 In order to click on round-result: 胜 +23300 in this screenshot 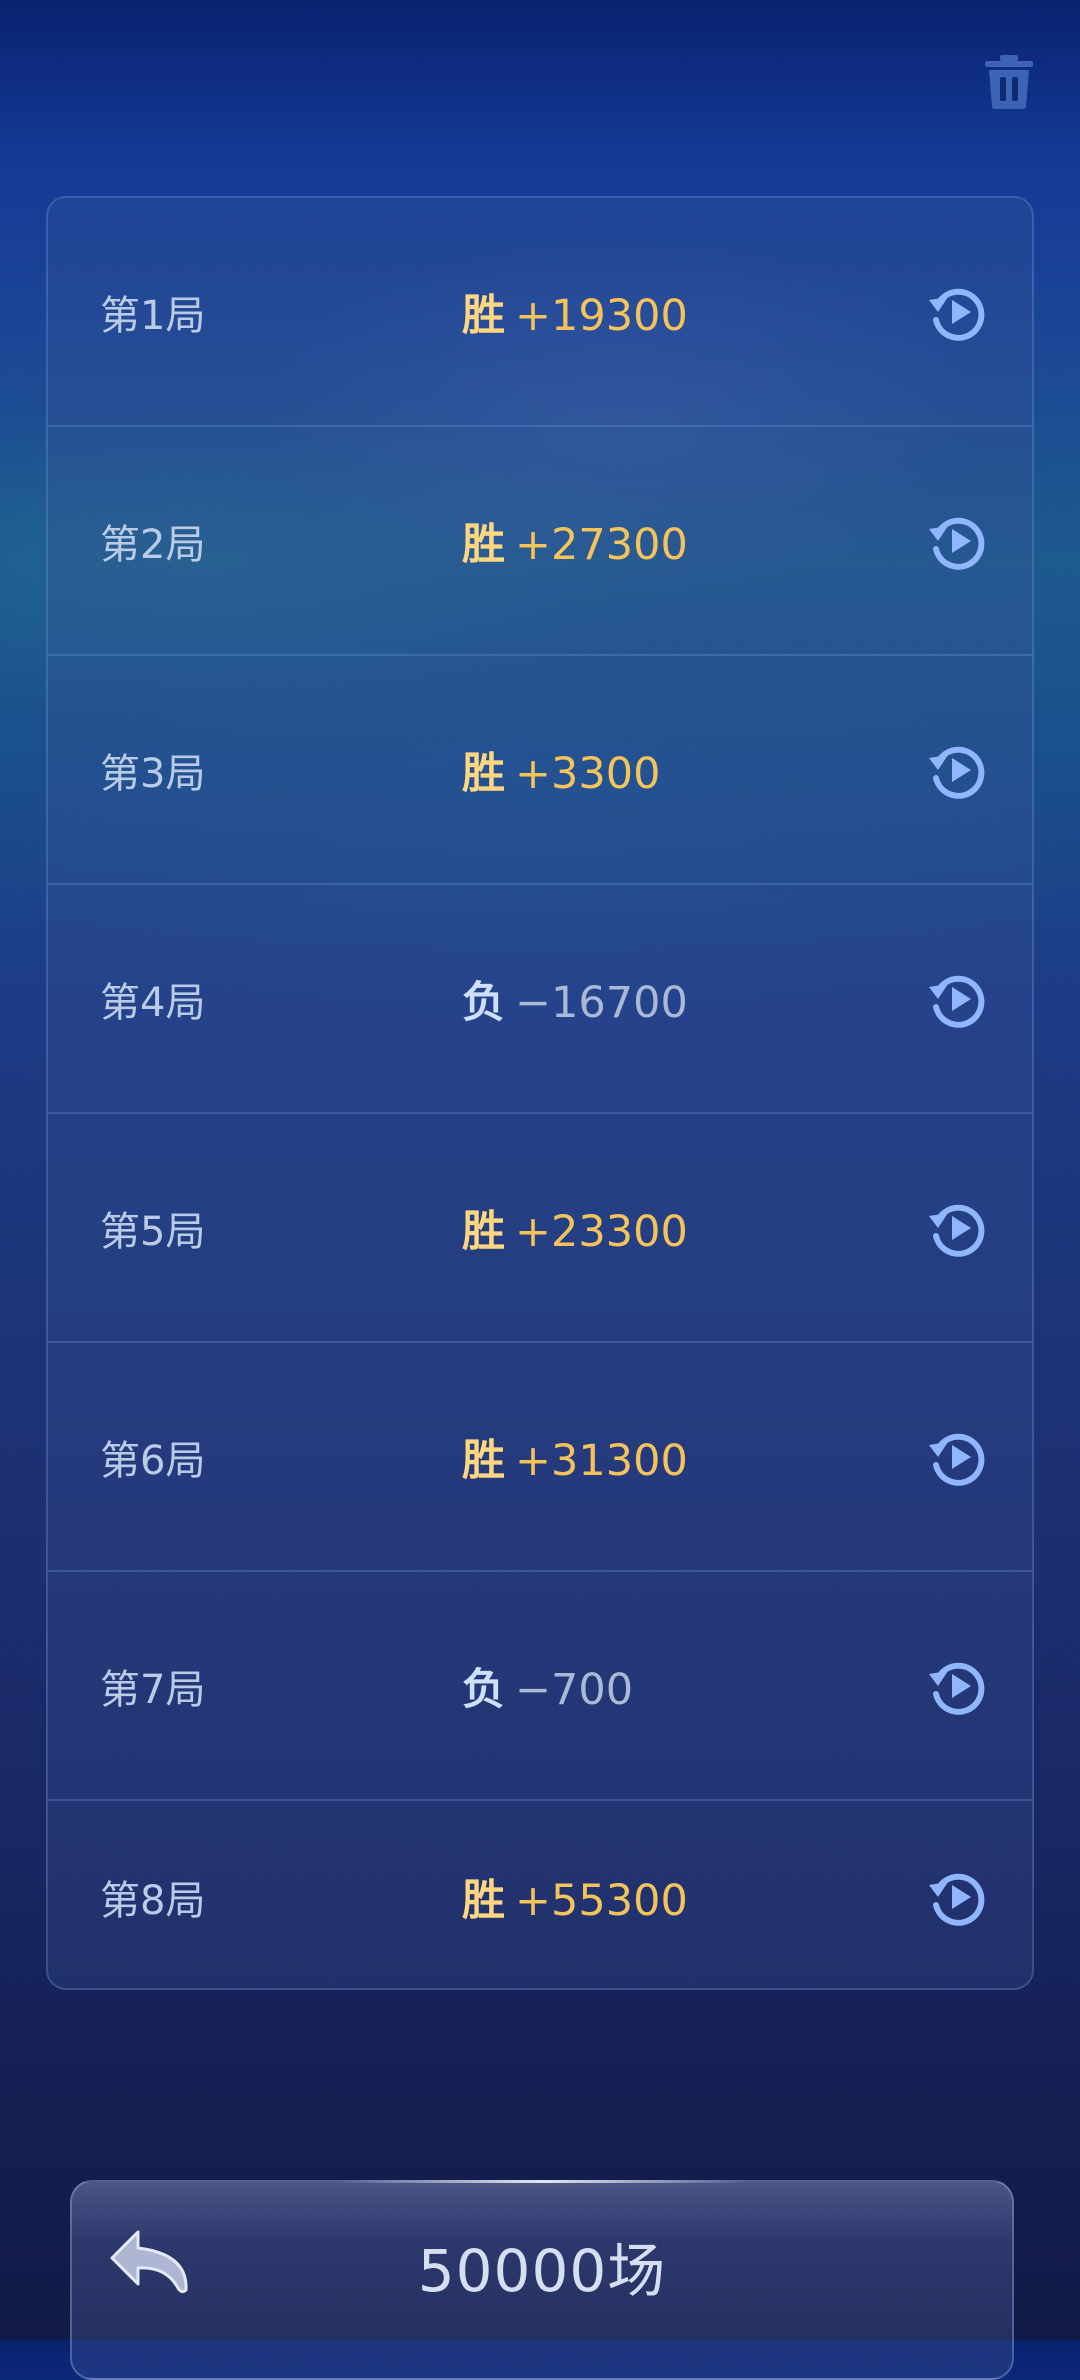, I will do `click(575, 1228)`.